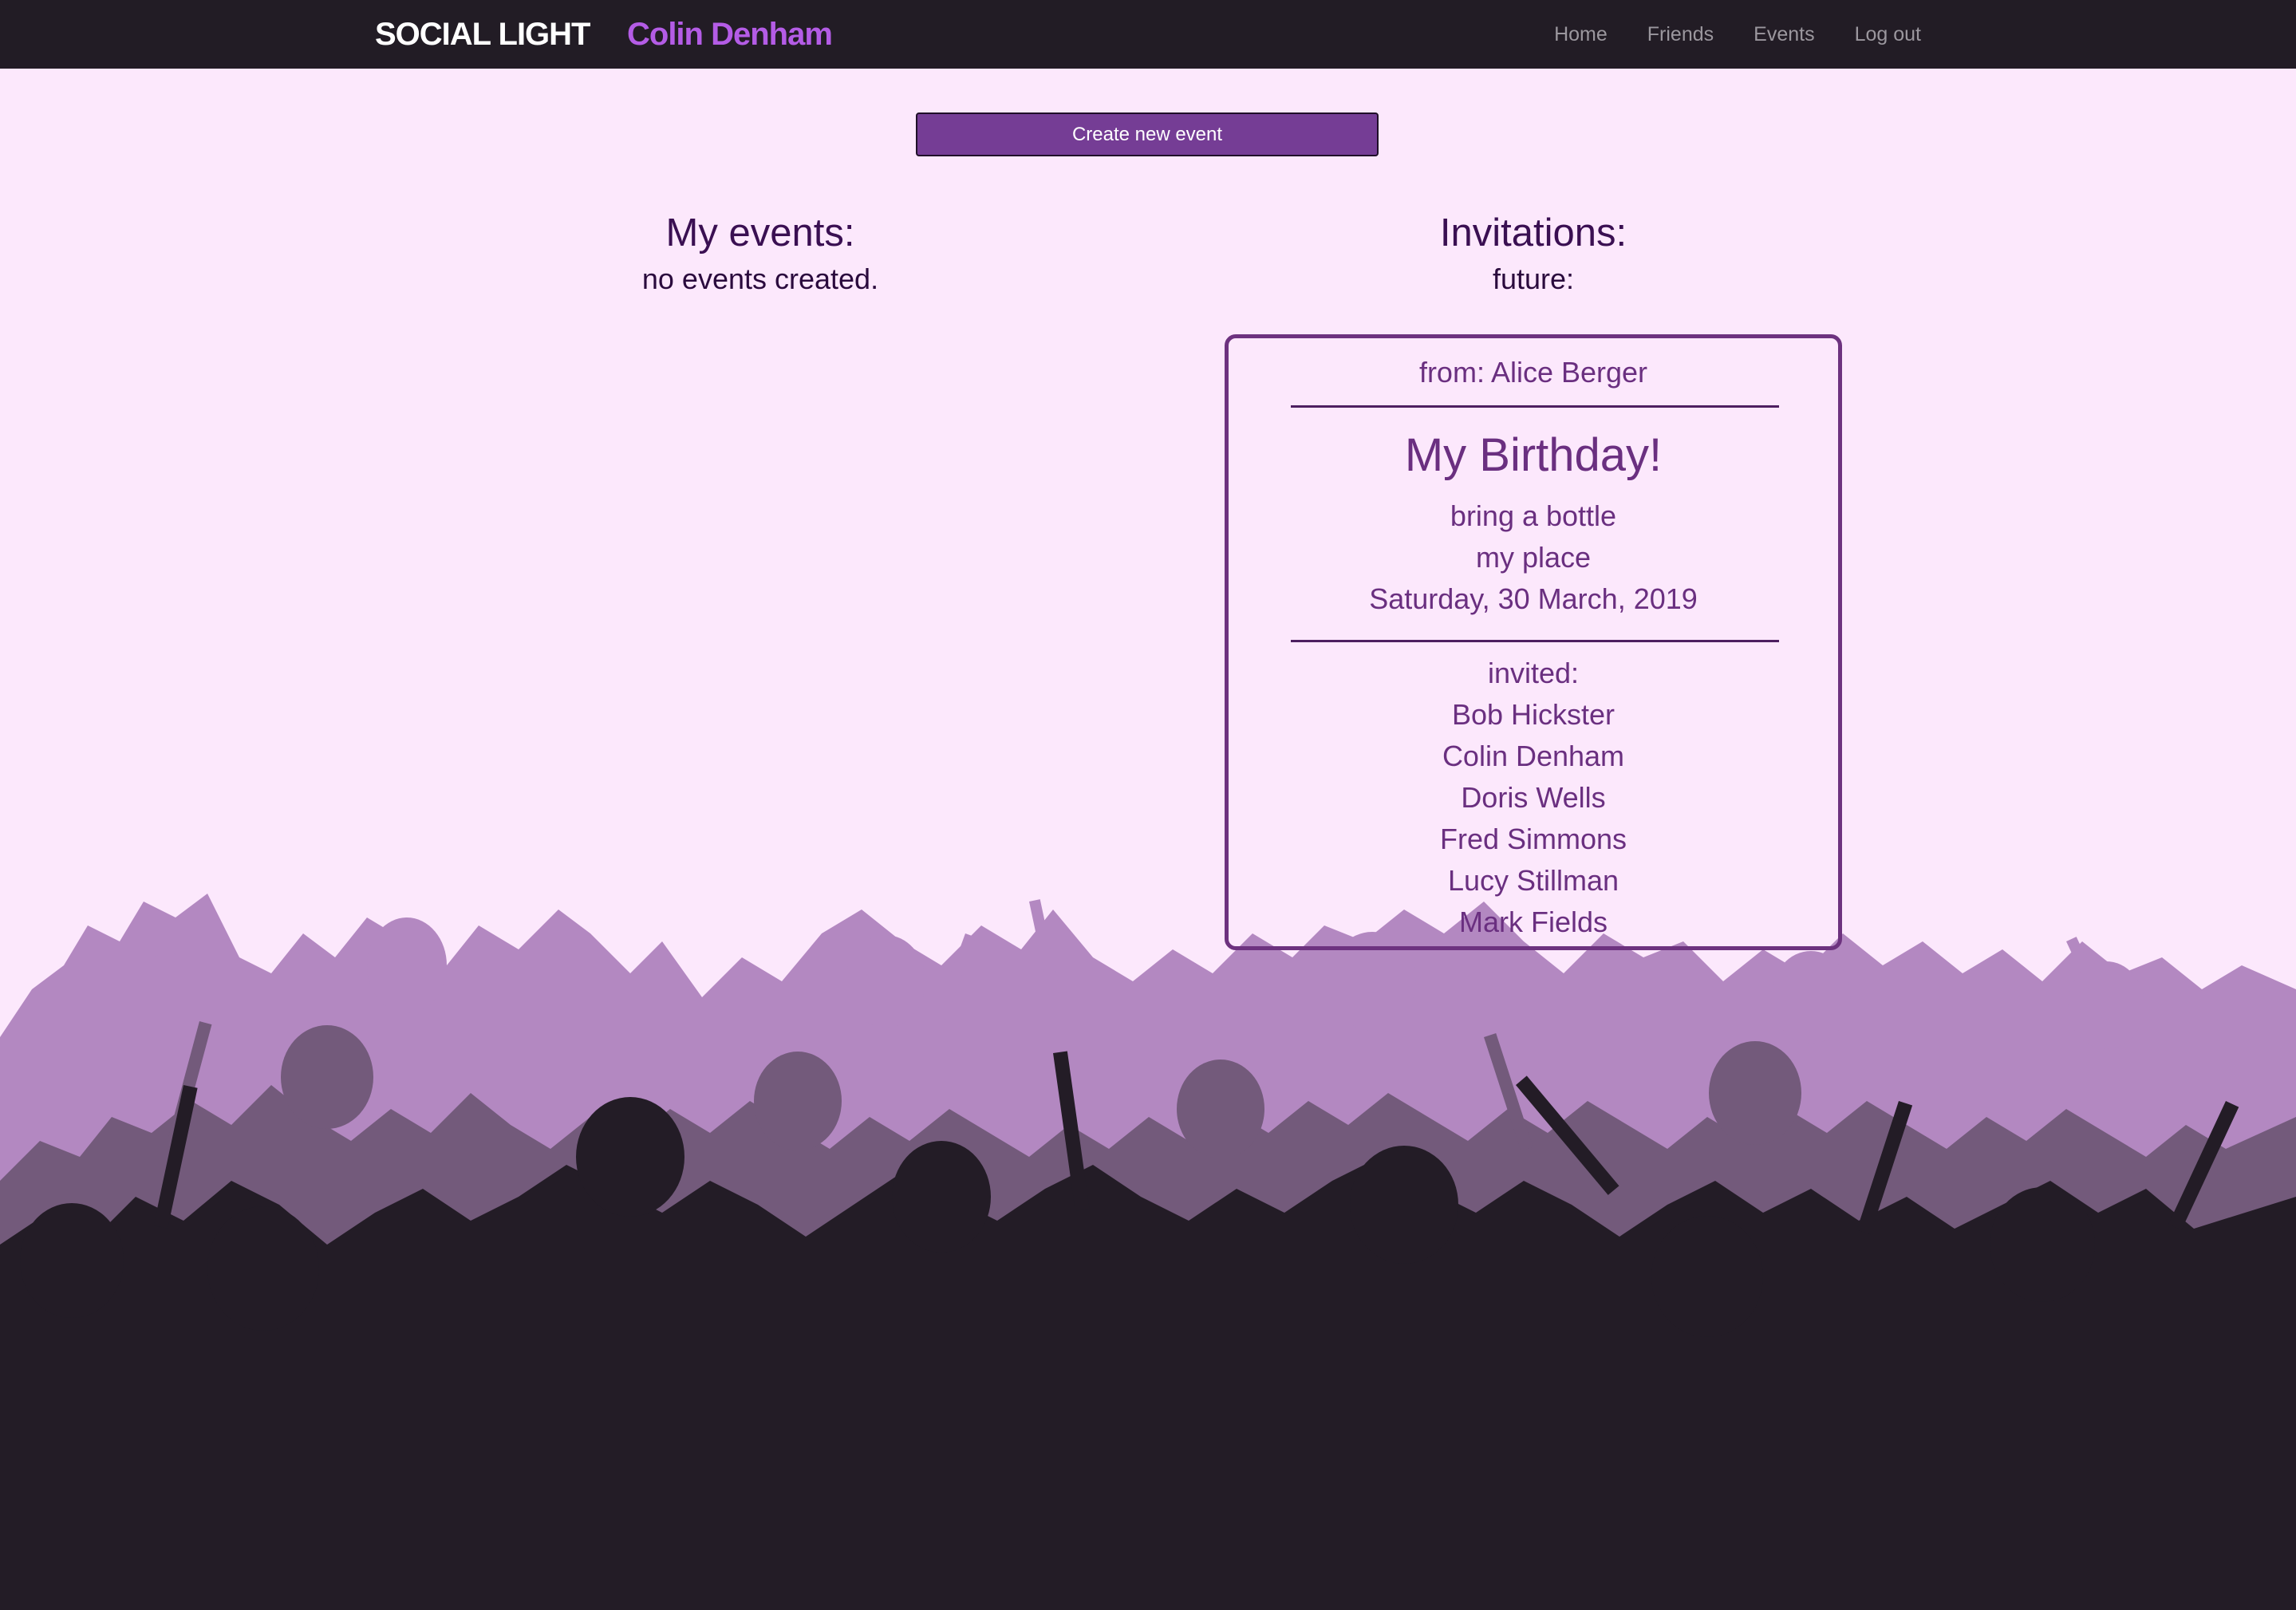 The width and height of the screenshot is (2296, 1610). I want to click on nav-link-logout: Log out, so click(1888, 34).